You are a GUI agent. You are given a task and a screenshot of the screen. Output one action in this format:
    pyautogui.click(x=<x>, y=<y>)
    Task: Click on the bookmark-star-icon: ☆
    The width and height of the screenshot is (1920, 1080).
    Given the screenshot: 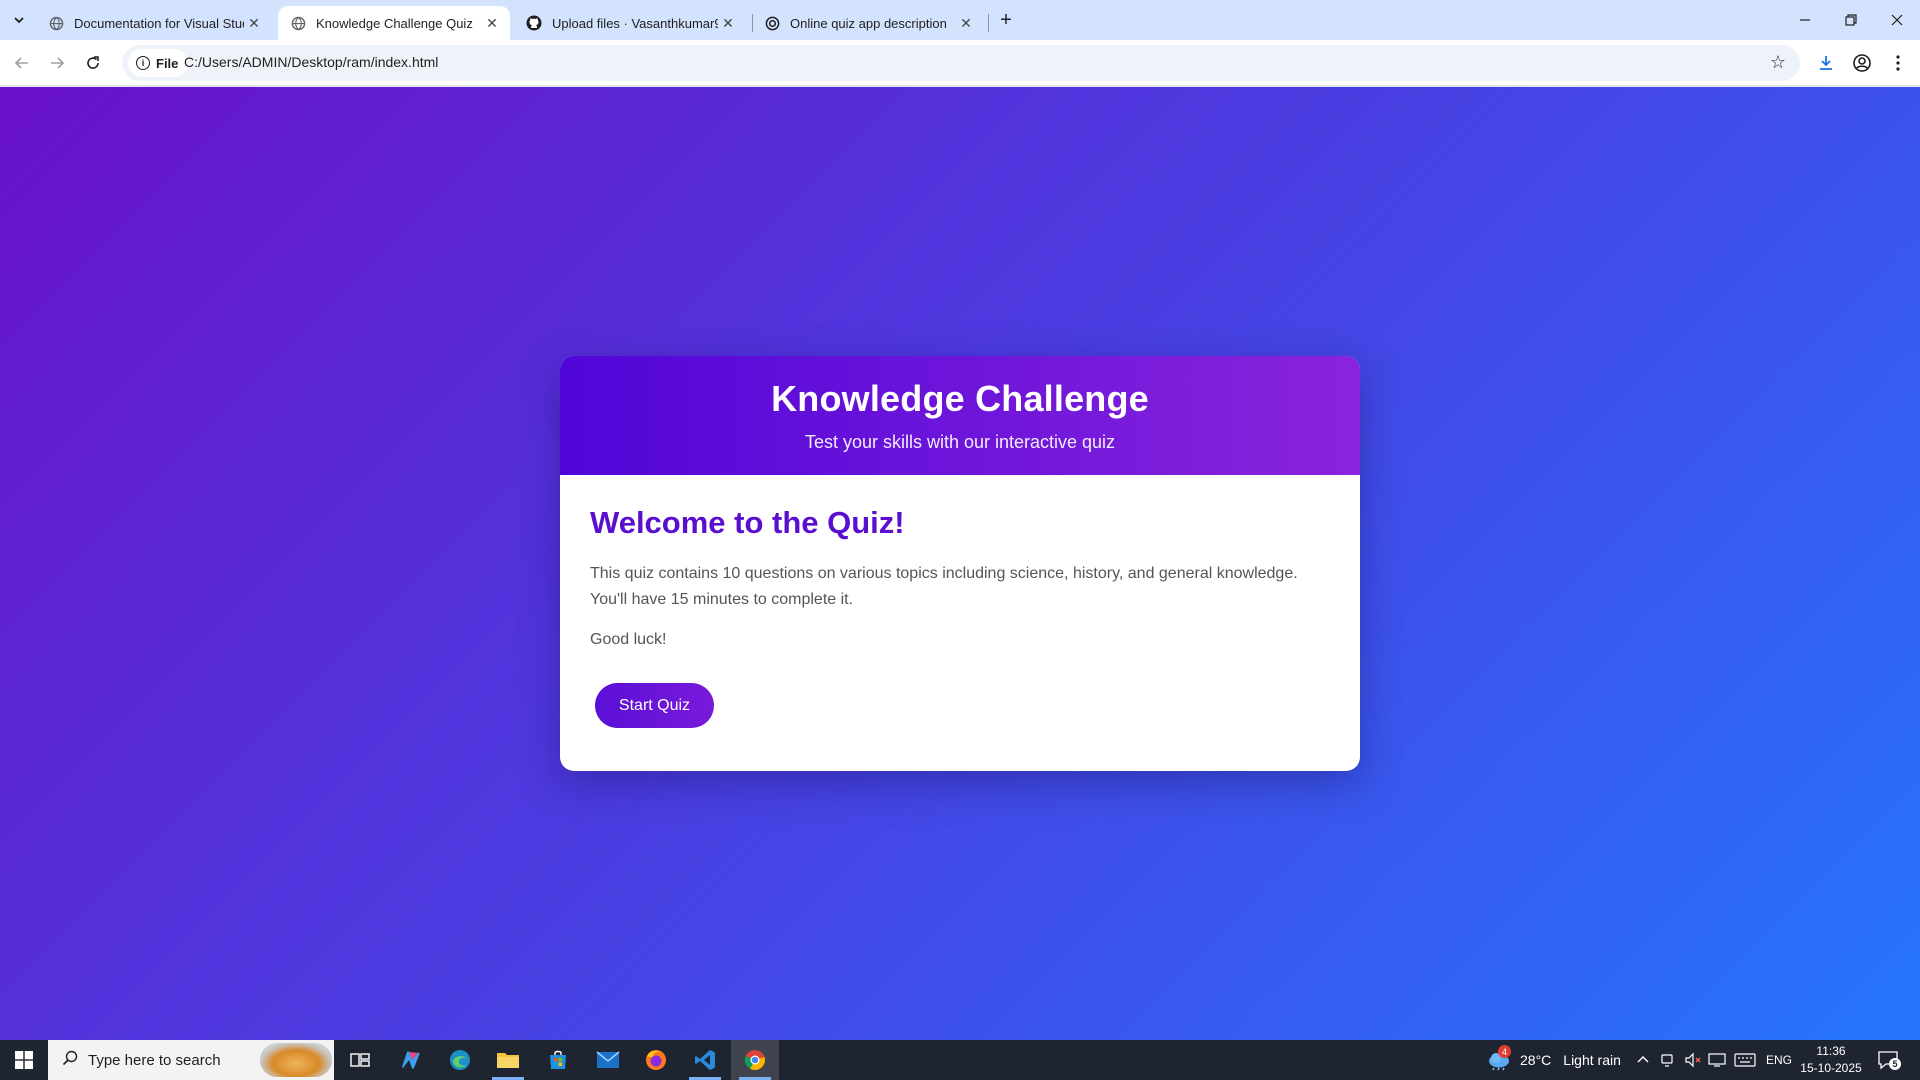 What is the action you would take?
    pyautogui.click(x=1778, y=62)
    